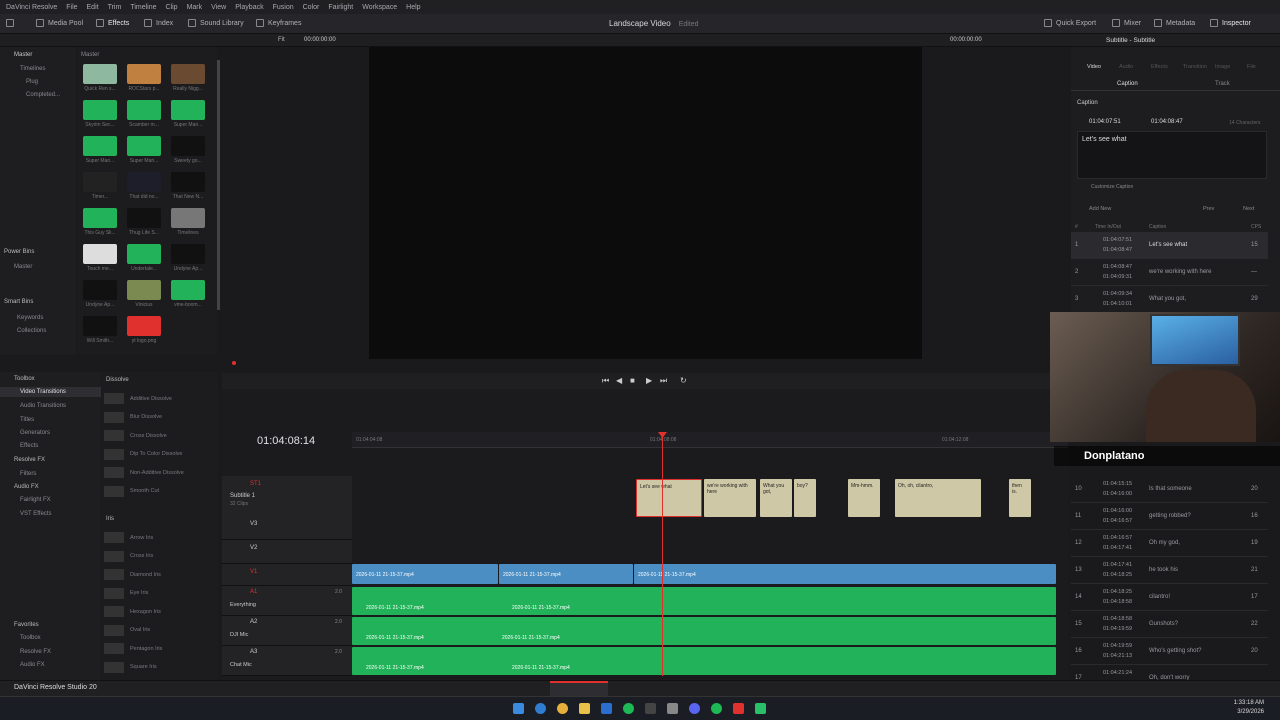  I want to click on caption-row: 14 01:04:18:25 01:04:18:58 cilantro! 17, so click(1169, 597).